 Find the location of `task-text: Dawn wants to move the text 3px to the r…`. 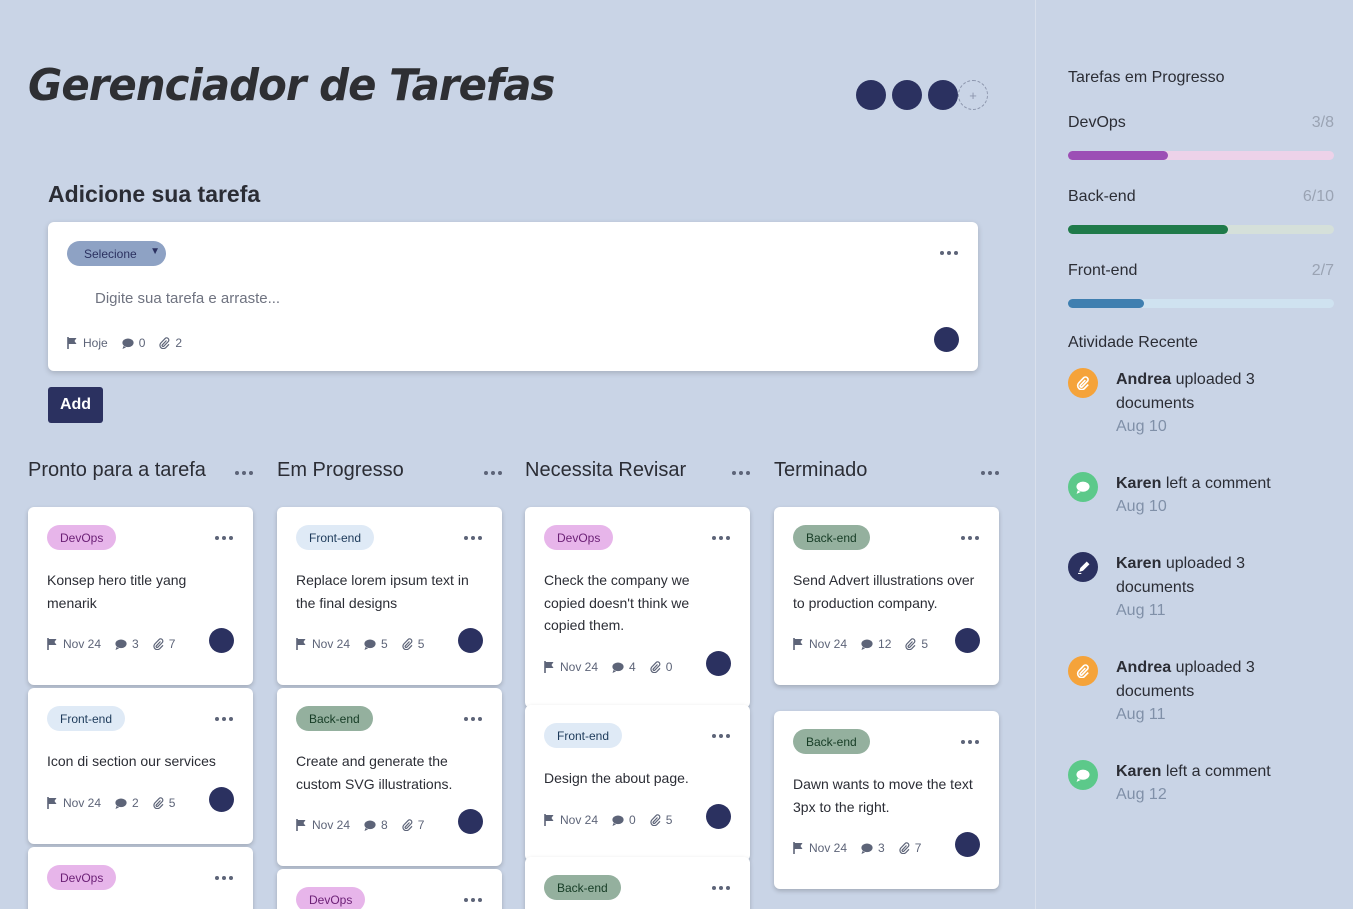

task-text: Dawn wants to move the text 3px to the r… is located at coordinates (883, 795).